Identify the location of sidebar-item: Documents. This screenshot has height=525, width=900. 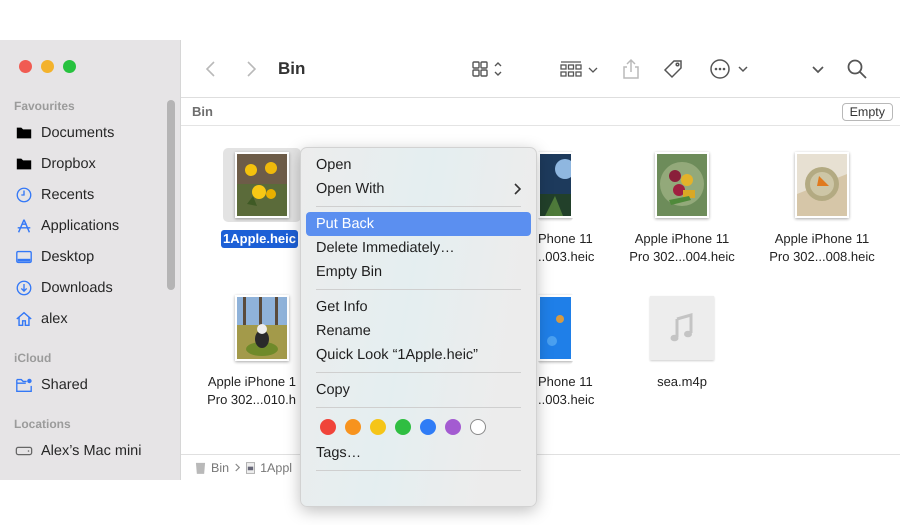
(96, 132).